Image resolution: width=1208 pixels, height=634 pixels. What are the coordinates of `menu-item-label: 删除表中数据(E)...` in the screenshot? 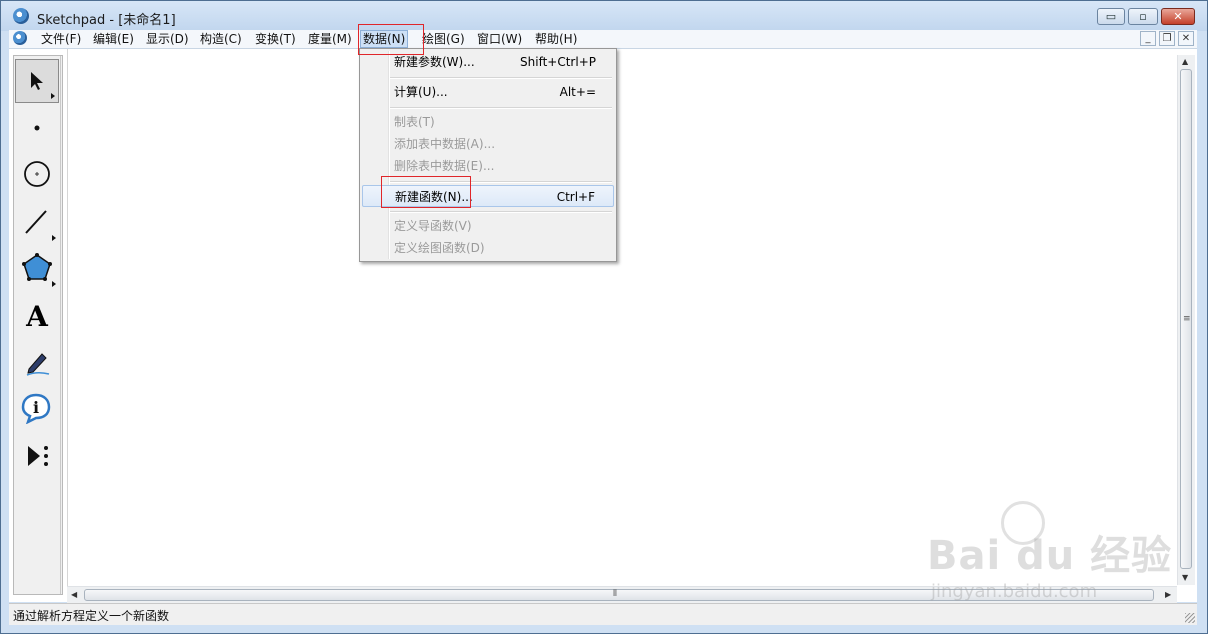 It's located at (444, 166).